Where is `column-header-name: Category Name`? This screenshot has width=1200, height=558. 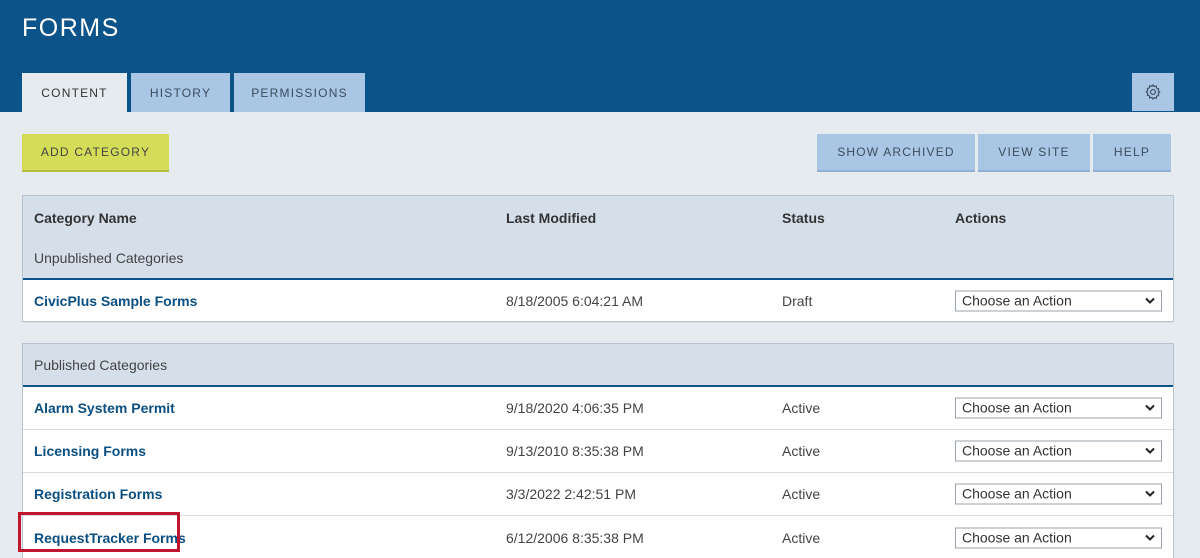
column-header-name: Category Name is located at coordinates (85, 218).